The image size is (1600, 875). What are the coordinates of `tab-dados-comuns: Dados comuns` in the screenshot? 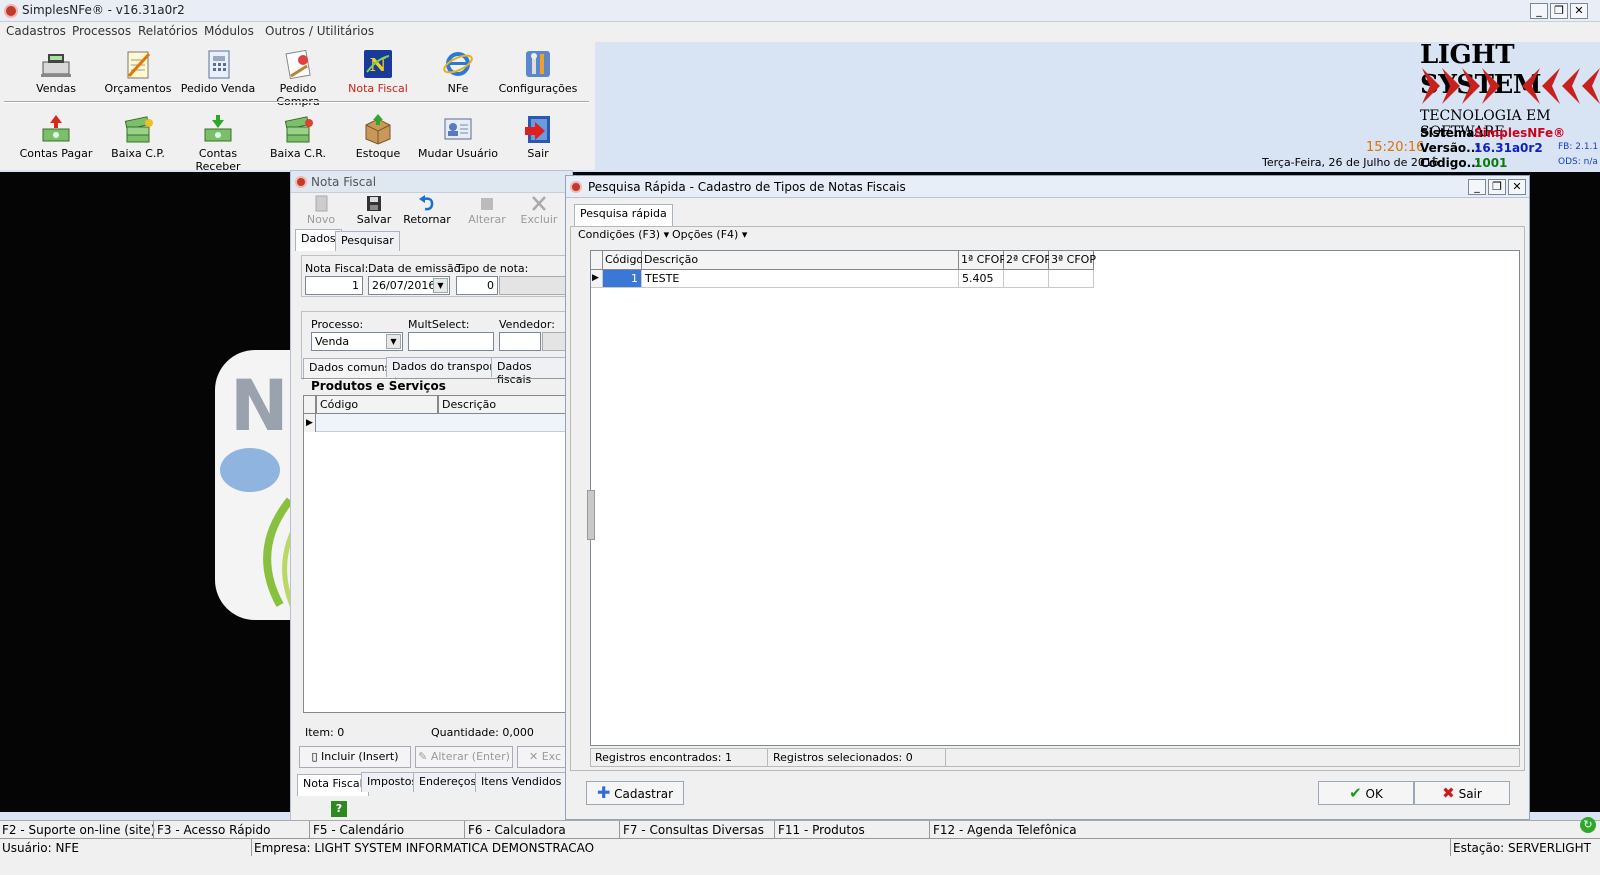 It's located at (350, 369).